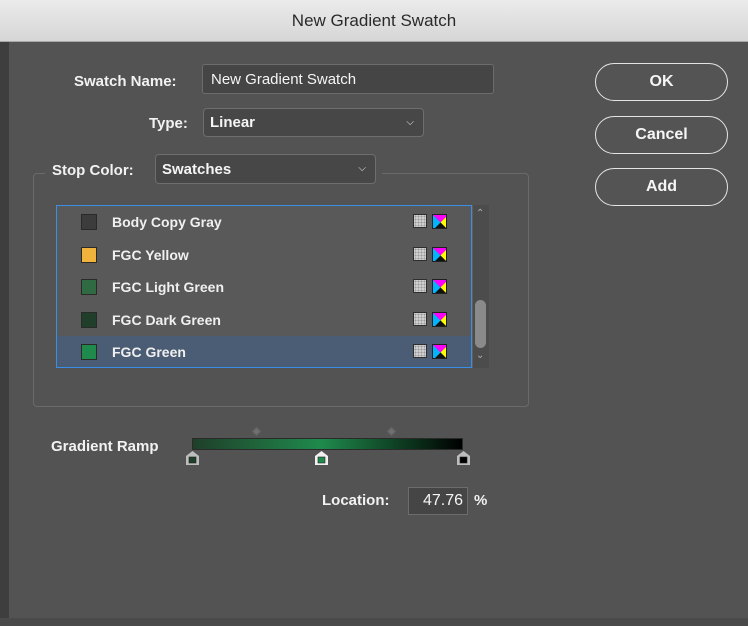 Image resolution: width=748 pixels, height=626 pixels. What do you see at coordinates (264, 222) in the screenshot?
I see `swatch-row: Body Copy Gray` at bounding box center [264, 222].